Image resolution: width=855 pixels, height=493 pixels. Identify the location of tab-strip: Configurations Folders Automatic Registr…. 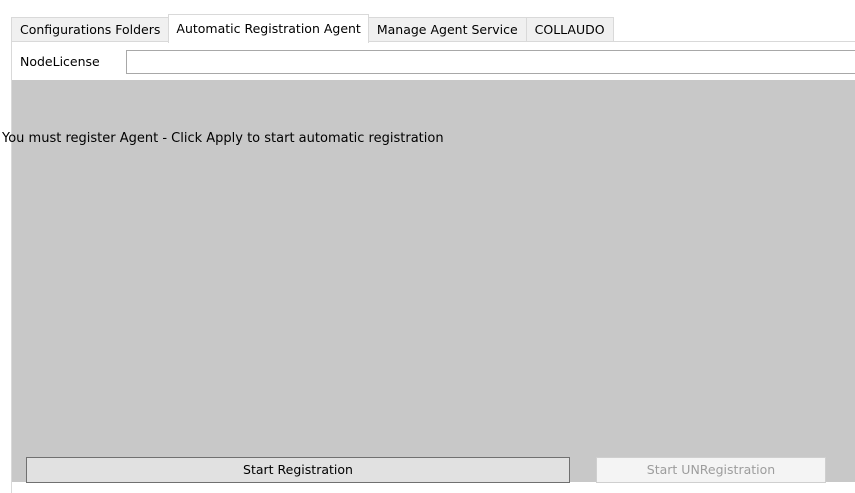
(312, 28).